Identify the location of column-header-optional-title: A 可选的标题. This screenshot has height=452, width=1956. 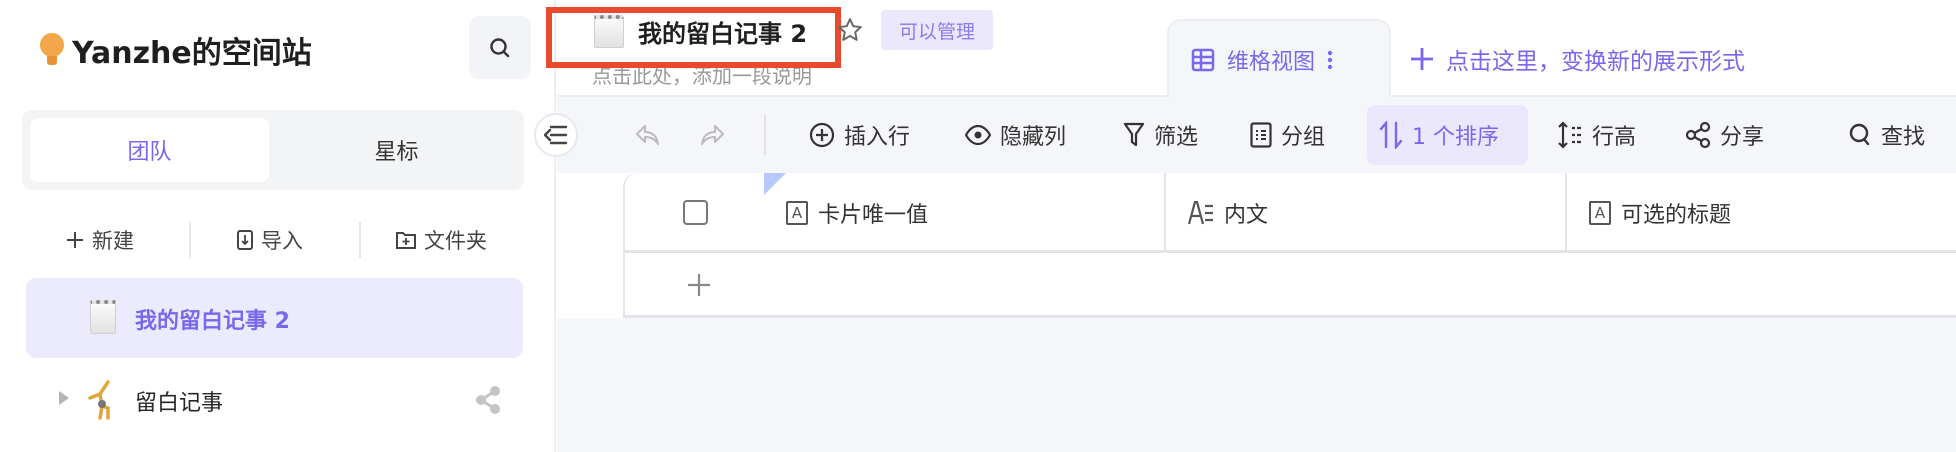
(1660, 213).